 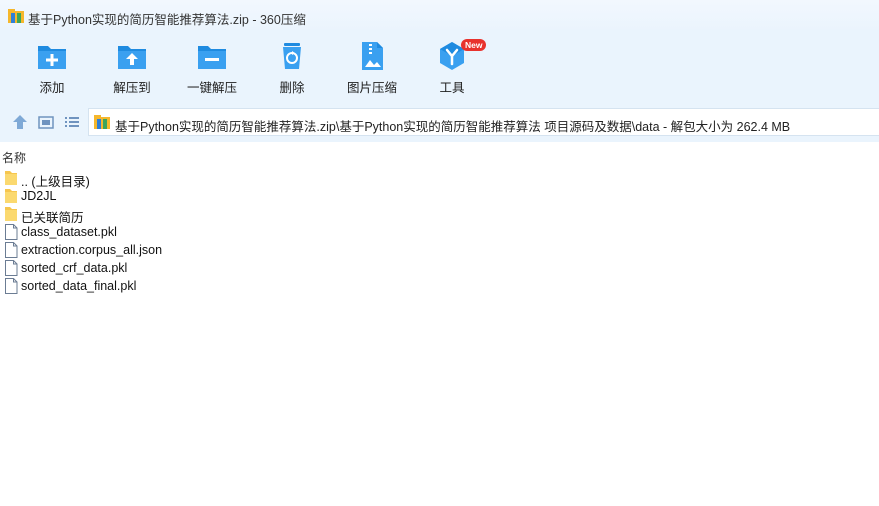 What do you see at coordinates (69, 232) in the screenshot?
I see `file-name: class_dataset.pkl` at bounding box center [69, 232].